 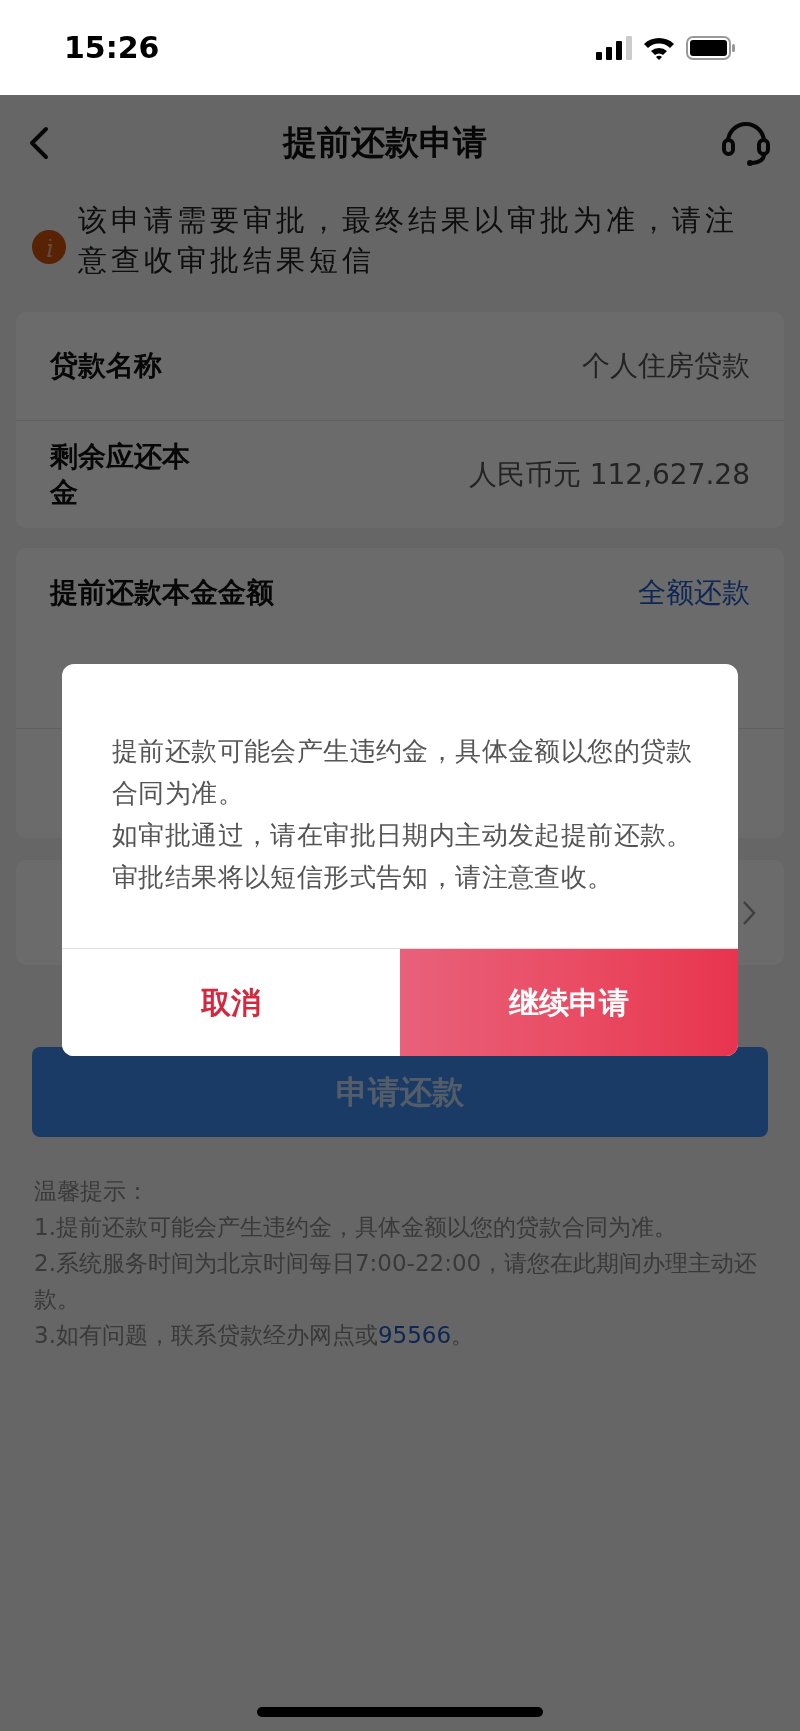 I want to click on battery-icon, so click(x=711, y=47).